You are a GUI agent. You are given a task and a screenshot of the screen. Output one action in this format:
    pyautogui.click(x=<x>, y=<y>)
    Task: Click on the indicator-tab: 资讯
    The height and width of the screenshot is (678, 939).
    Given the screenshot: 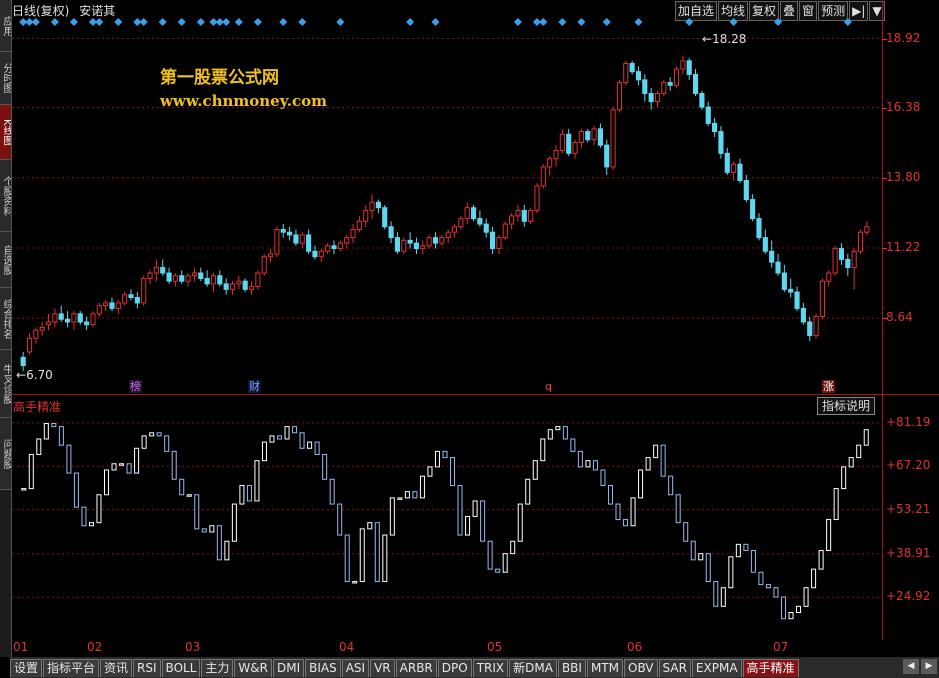 What is the action you would take?
    pyautogui.click(x=116, y=668)
    